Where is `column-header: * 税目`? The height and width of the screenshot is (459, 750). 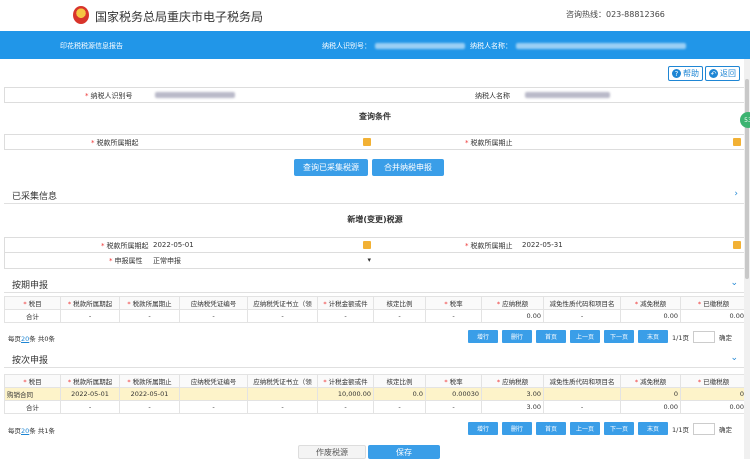 column-header: * 税目 is located at coordinates (32, 303).